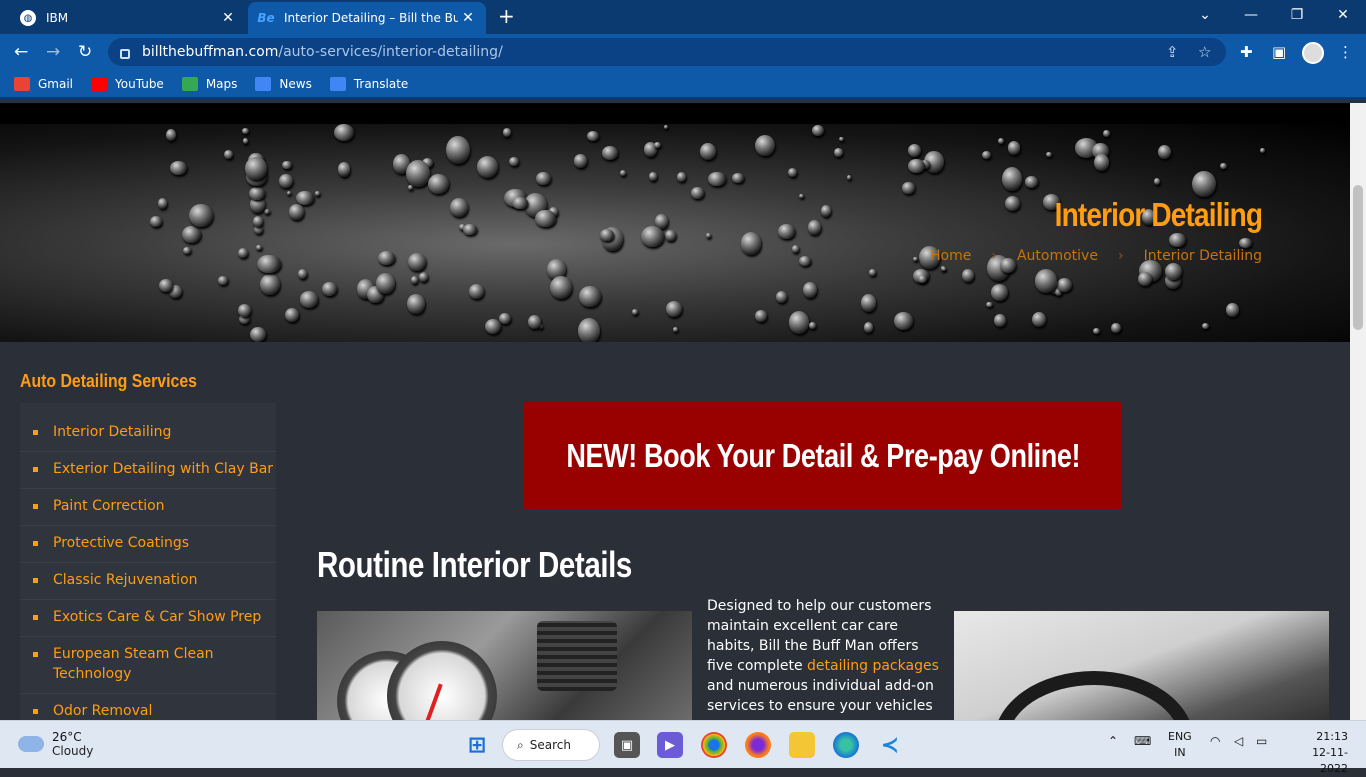  Describe the element at coordinates (1251, 15) in the screenshot. I see `minimize-icon: —` at that location.